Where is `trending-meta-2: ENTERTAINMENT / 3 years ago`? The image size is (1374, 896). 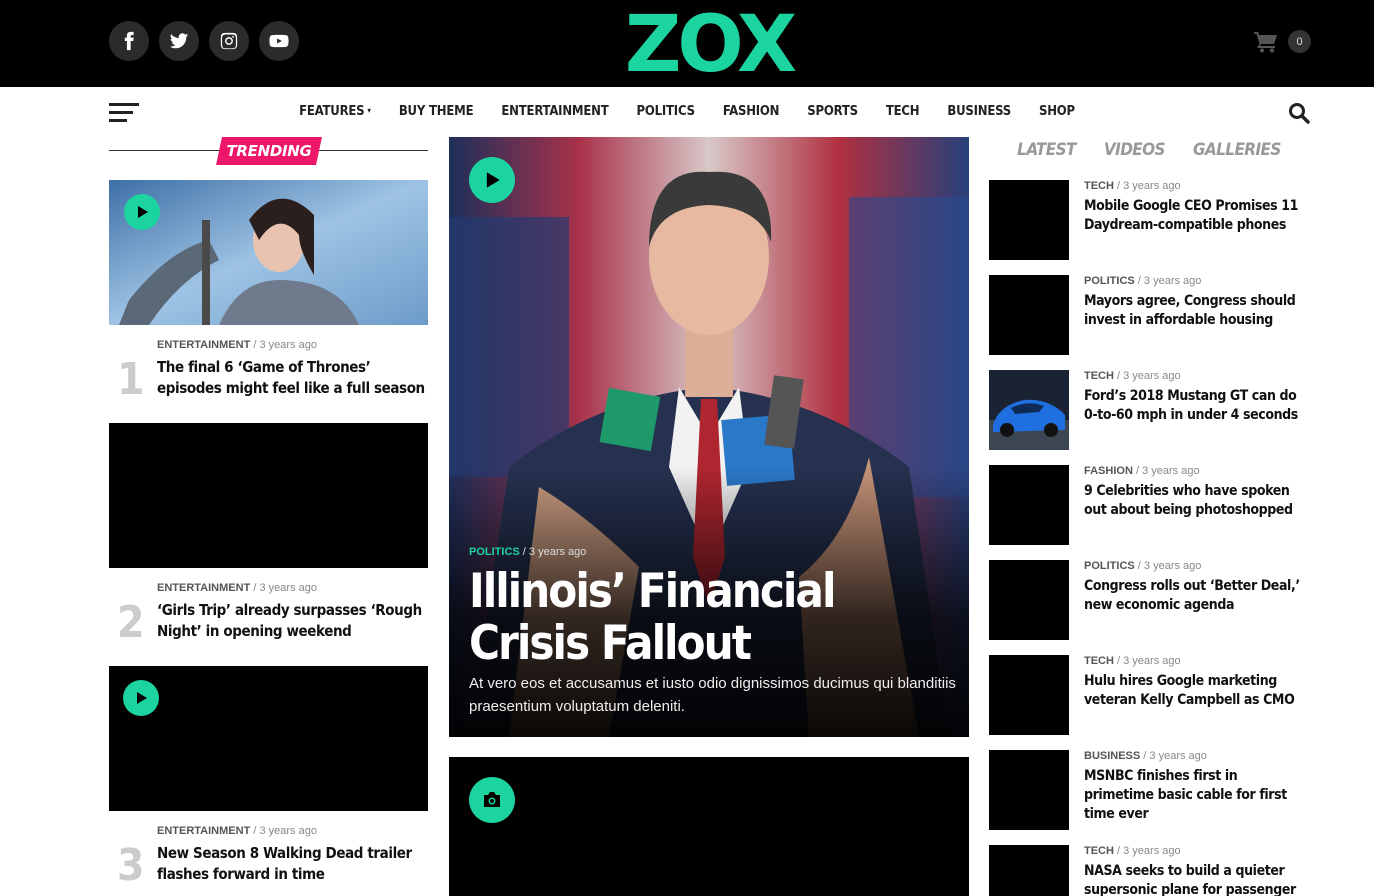 trending-meta-2: ENTERTAINMENT / 3 years ago is located at coordinates (237, 588).